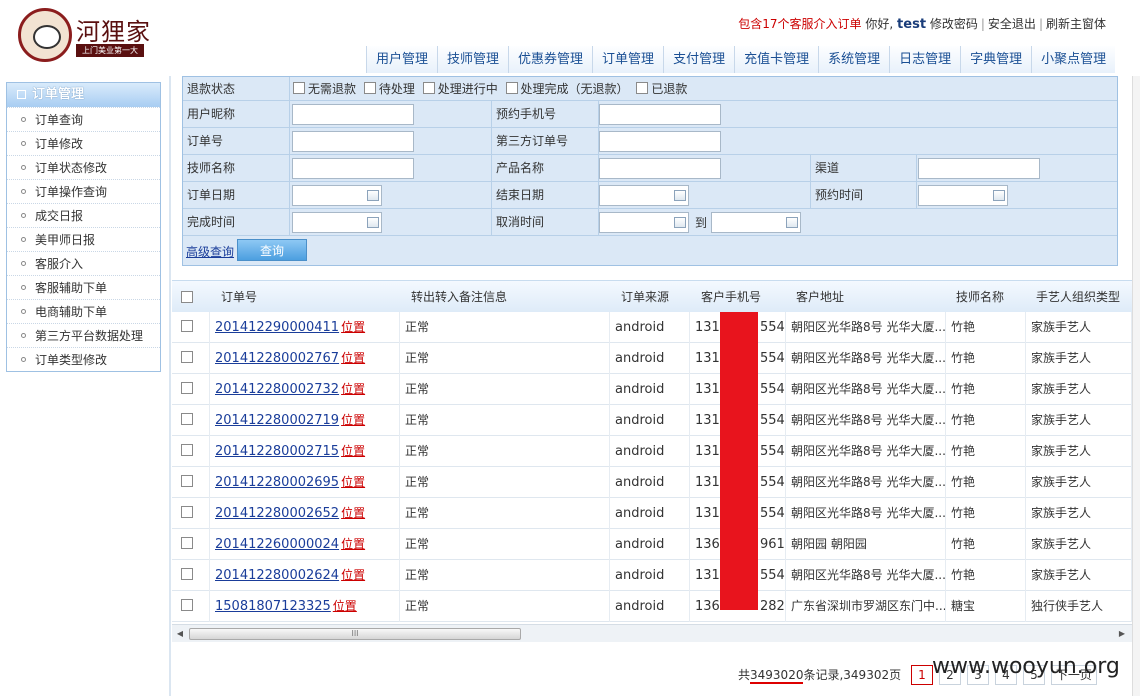 The height and width of the screenshot is (696, 1140). Describe the element at coordinates (83, 119) in the screenshot. I see `sidebar-item-order-query: 订单查询` at that location.